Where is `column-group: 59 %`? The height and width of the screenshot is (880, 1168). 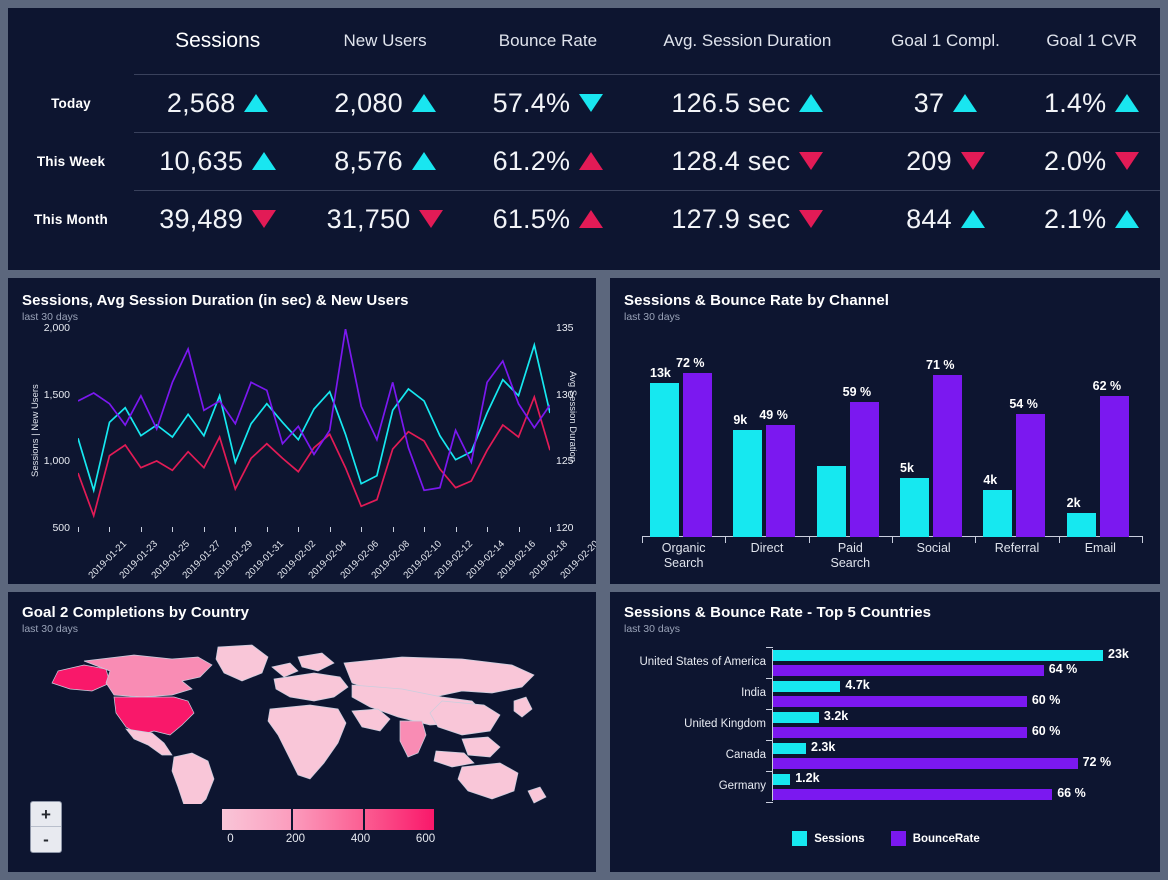
column-group: 59 % is located at coordinates (850, 440).